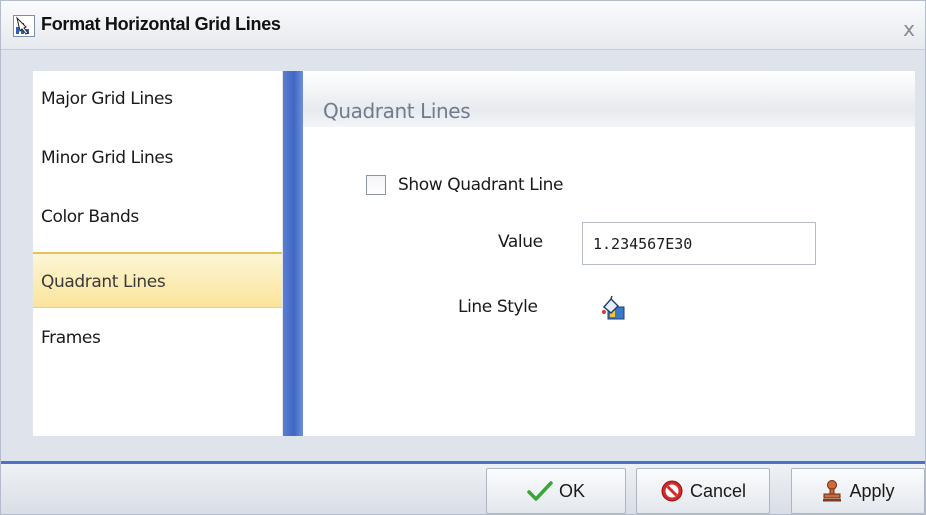 The height and width of the screenshot is (515, 926). What do you see at coordinates (376, 185) in the screenshot?
I see `show-quadrant-line-checkbox` at bounding box center [376, 185].